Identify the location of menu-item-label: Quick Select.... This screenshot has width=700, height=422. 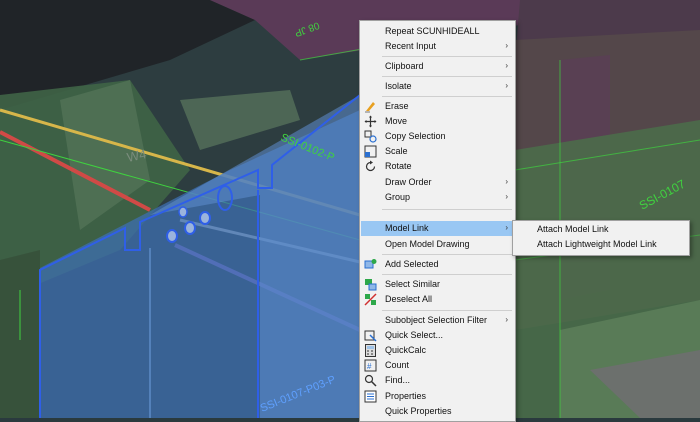
(414, 335).